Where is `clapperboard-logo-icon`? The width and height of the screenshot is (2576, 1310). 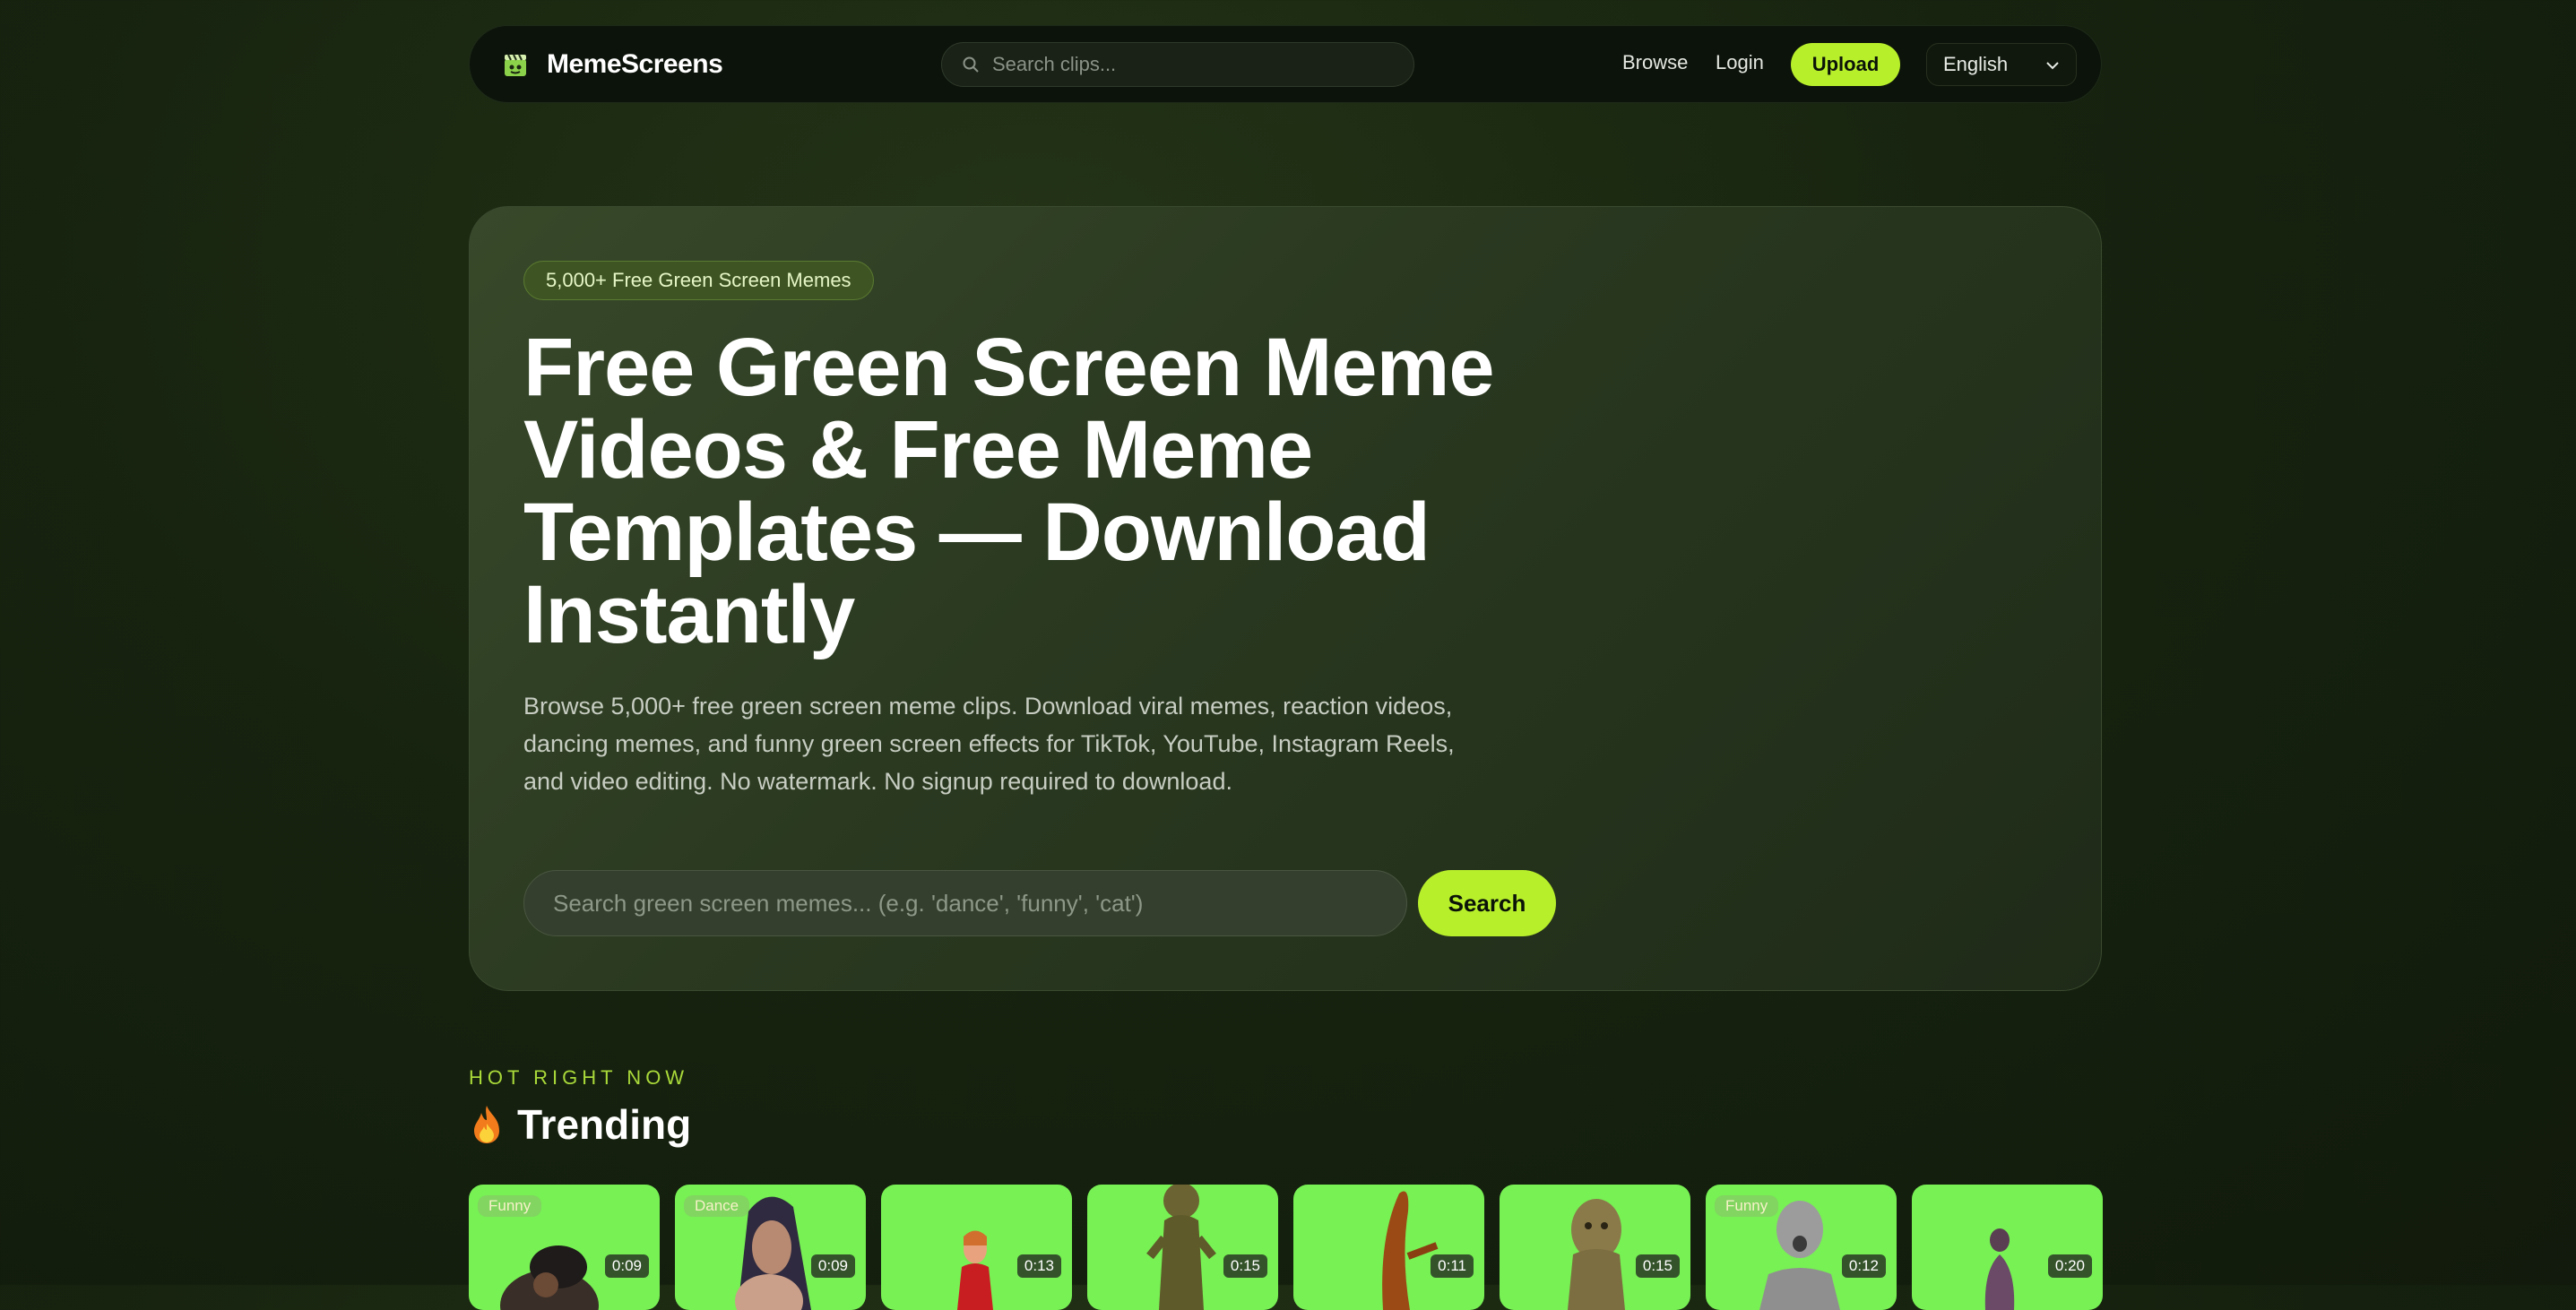
clapperboard-logo-icon is located at coordinates (515, 65).